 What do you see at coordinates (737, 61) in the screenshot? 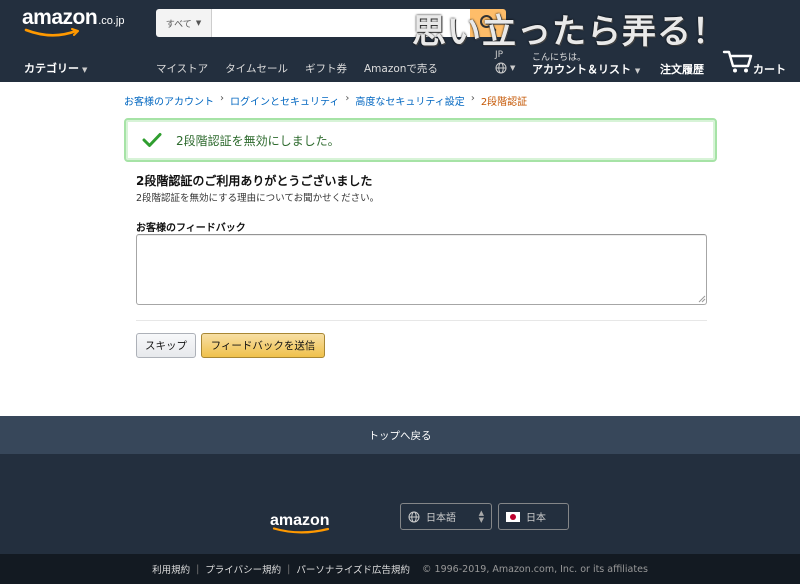
I see `cart-icon` at bounding box center [737, 61].